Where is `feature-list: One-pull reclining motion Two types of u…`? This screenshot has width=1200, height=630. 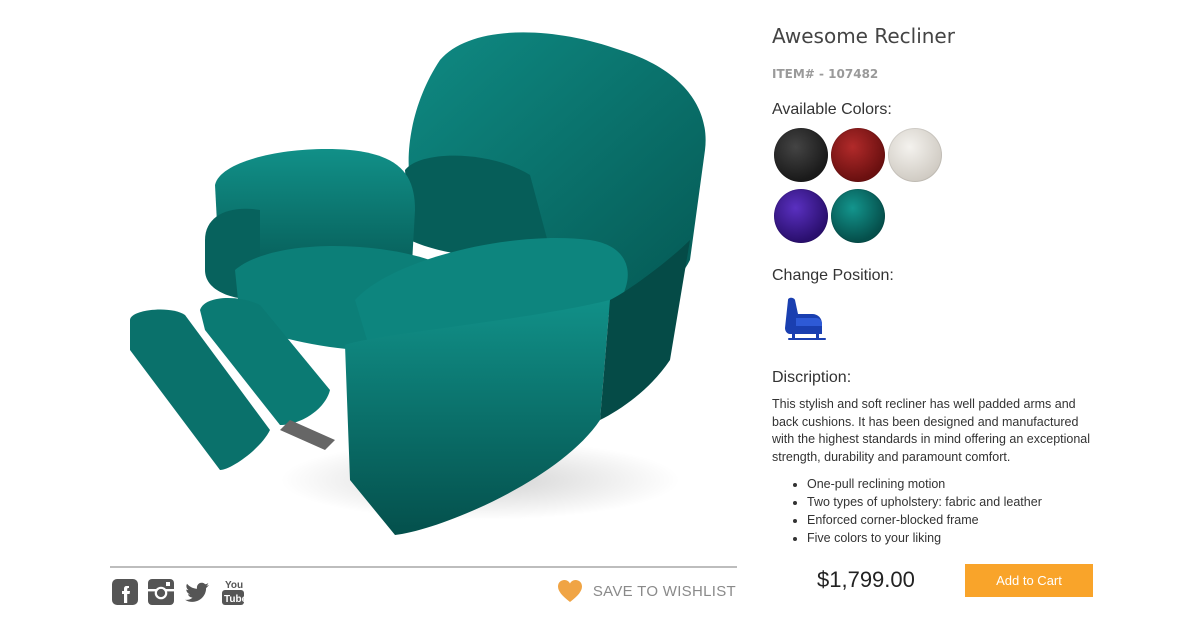 feature-list: One-pull reclining motion Two types of u… is located at coordinates (957, 511).